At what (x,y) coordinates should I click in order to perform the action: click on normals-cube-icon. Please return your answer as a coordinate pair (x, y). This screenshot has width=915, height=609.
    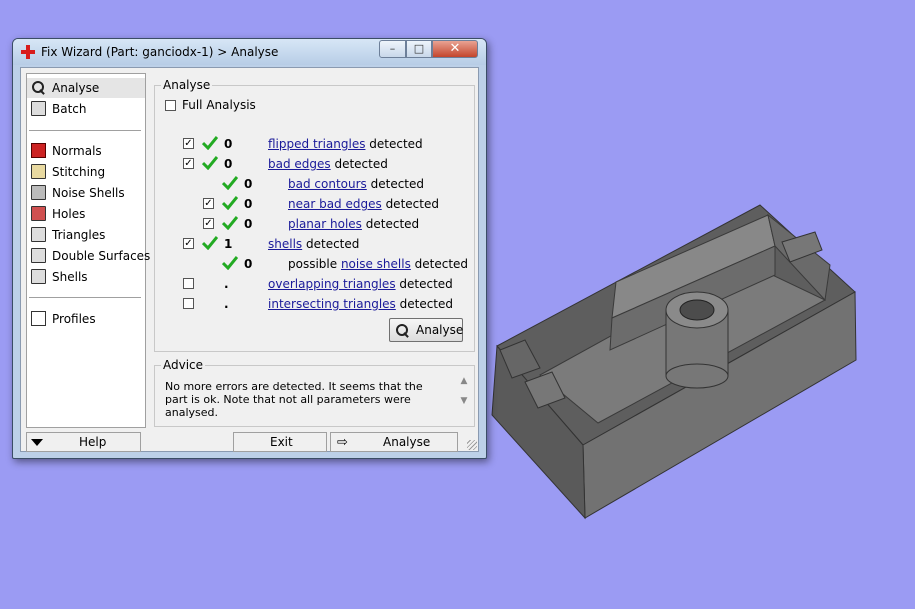
    Looking at the image, I should click on (38, 150).